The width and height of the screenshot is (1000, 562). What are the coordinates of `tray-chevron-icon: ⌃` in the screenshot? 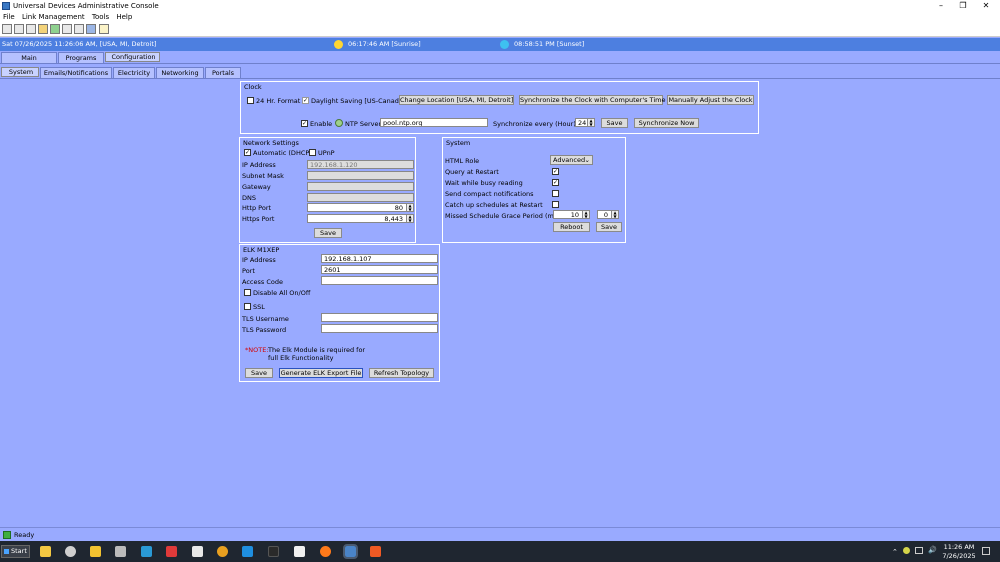 It's located at (895, 552).